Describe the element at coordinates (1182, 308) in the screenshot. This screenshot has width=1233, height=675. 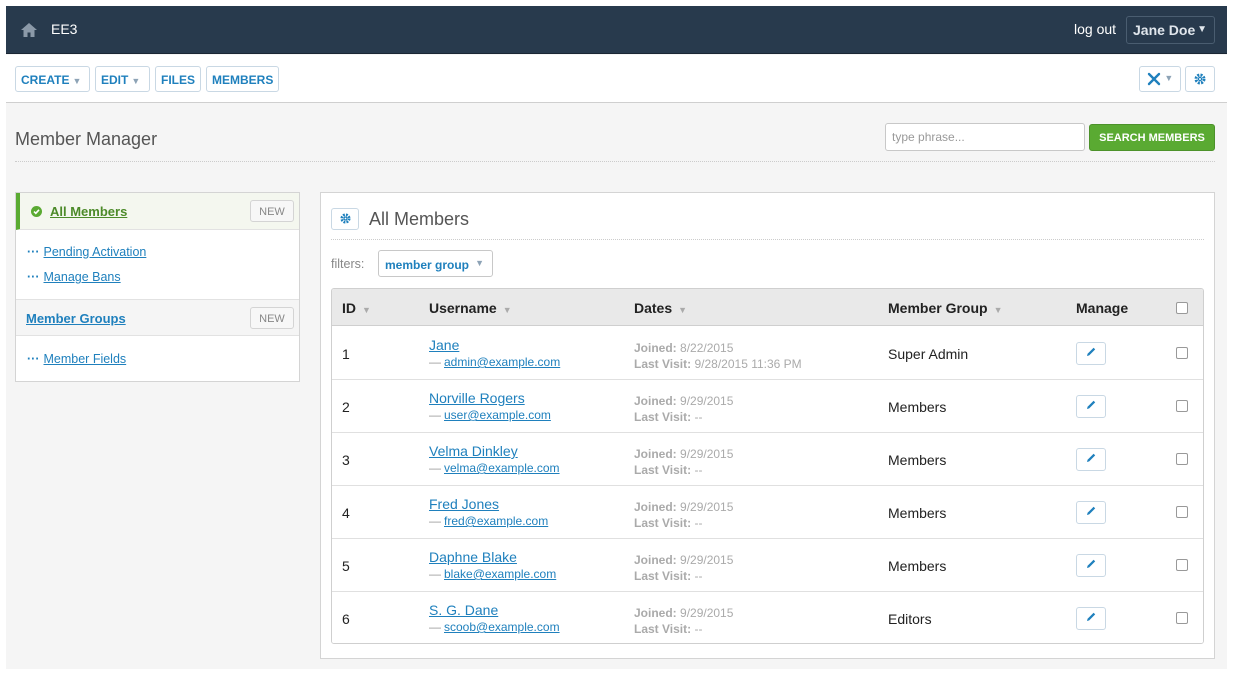
I see `select-all-checkbox` at that location.